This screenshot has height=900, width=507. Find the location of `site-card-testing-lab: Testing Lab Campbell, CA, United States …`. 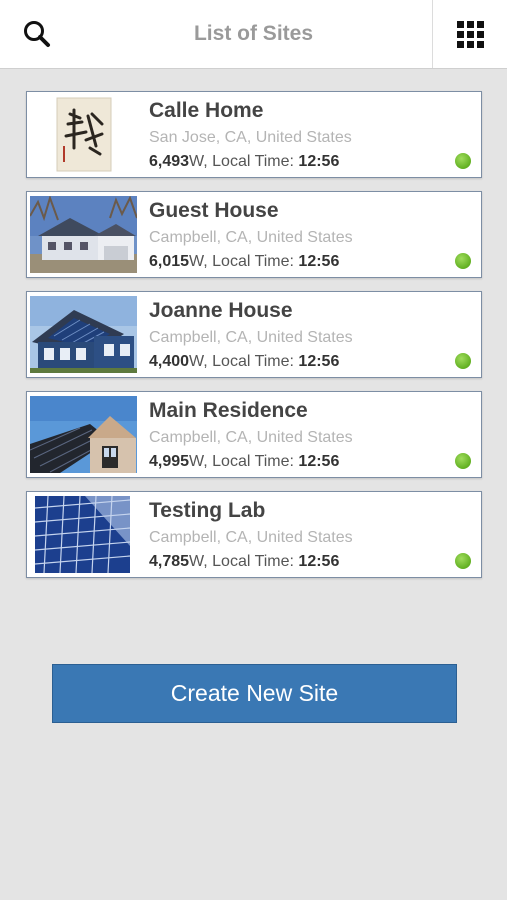

site-card-testing-lab: Testing Lab Campbell, CA, United States … is located at coordinates (254, 534).